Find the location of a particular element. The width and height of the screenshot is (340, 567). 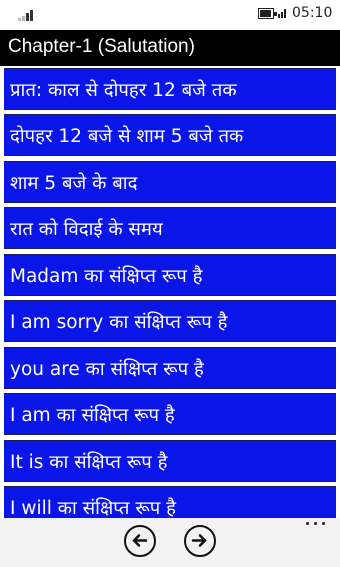

forward-arrow-icon is located at coordinates (199, 540).